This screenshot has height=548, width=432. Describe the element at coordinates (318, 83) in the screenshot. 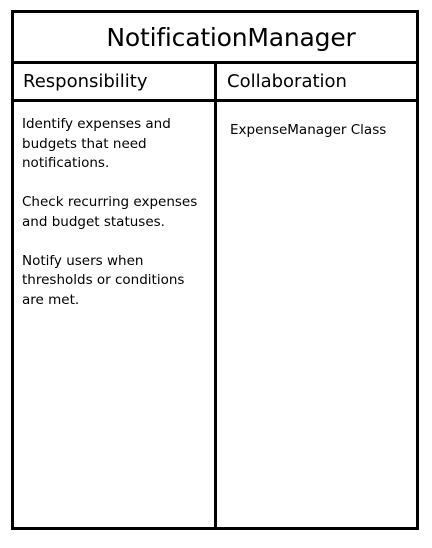

I see `collaboration-header: Collaboration` at that location.